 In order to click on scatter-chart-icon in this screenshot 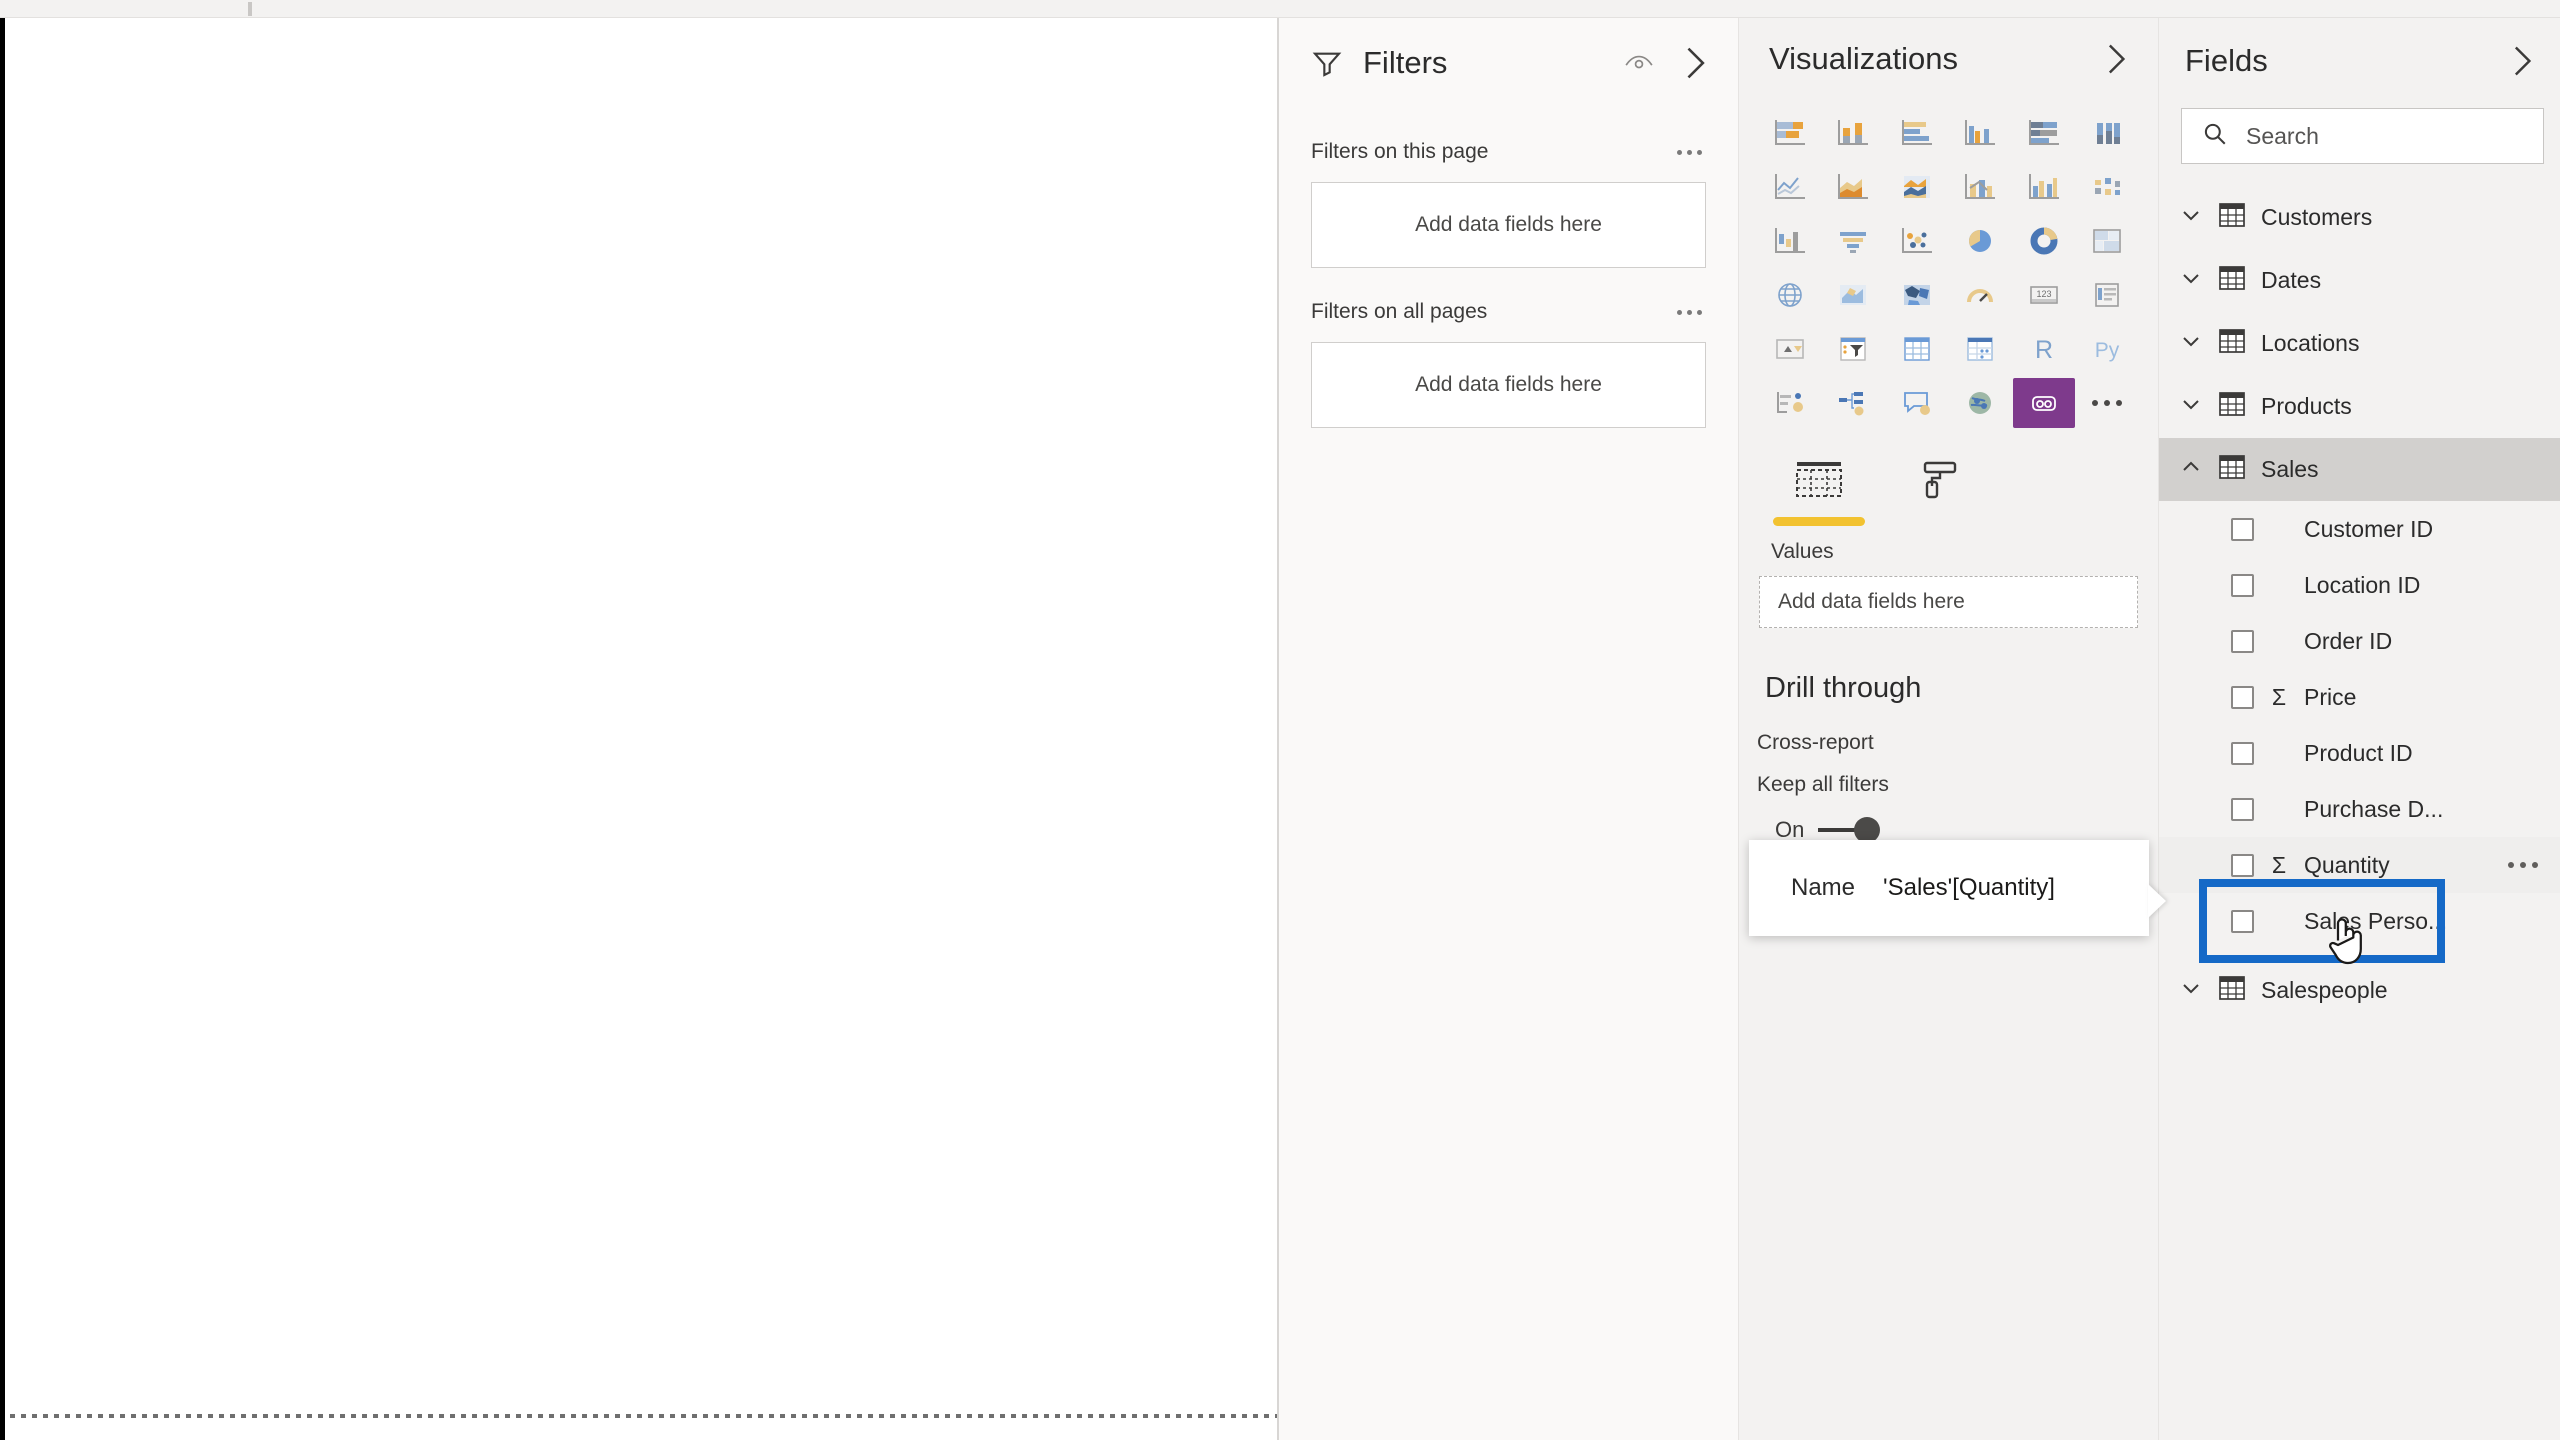, I will do `click(1917, 241)`.